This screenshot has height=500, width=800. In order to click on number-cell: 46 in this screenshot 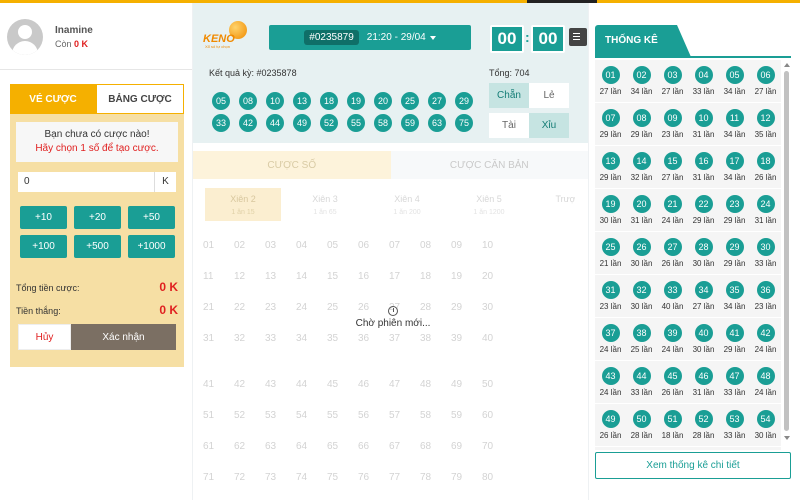, I will do `click(373, 384)`.